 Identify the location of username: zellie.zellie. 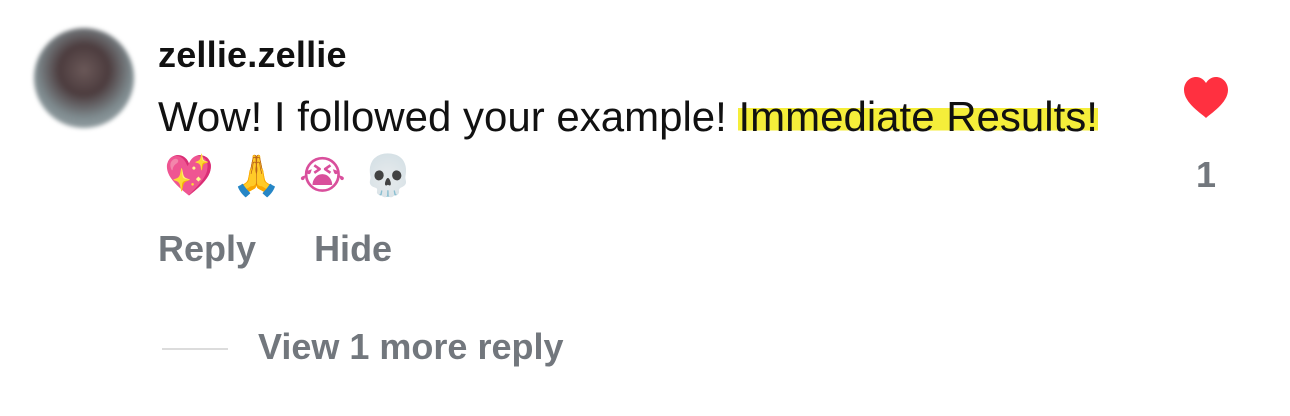
(252, 55).